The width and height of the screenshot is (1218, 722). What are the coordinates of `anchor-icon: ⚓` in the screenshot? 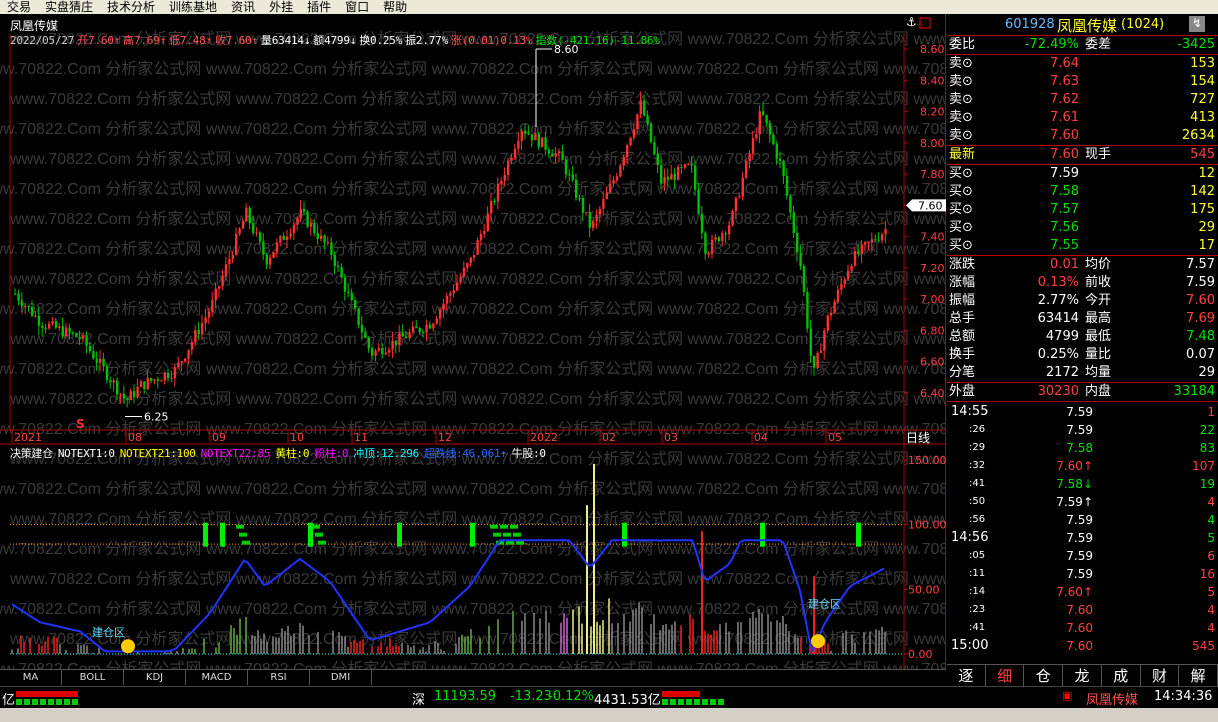 It's located at (911, 22).